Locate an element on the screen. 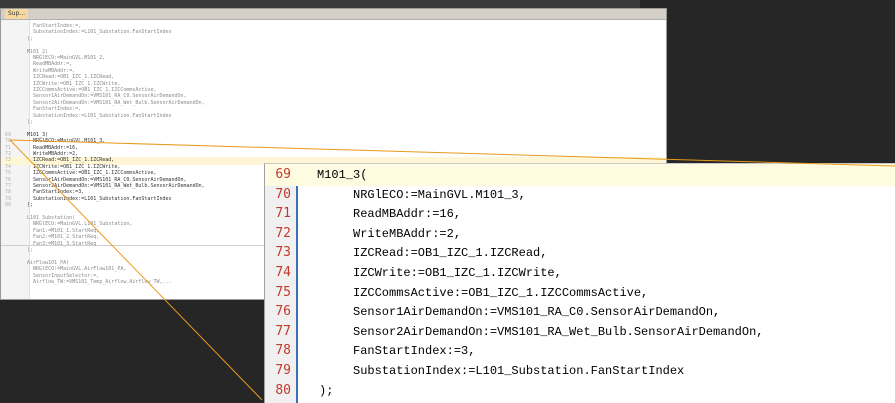 The width and height of the screenshot is (895, 403). zoom-line-code: ); is located at coordinates (326, 390).